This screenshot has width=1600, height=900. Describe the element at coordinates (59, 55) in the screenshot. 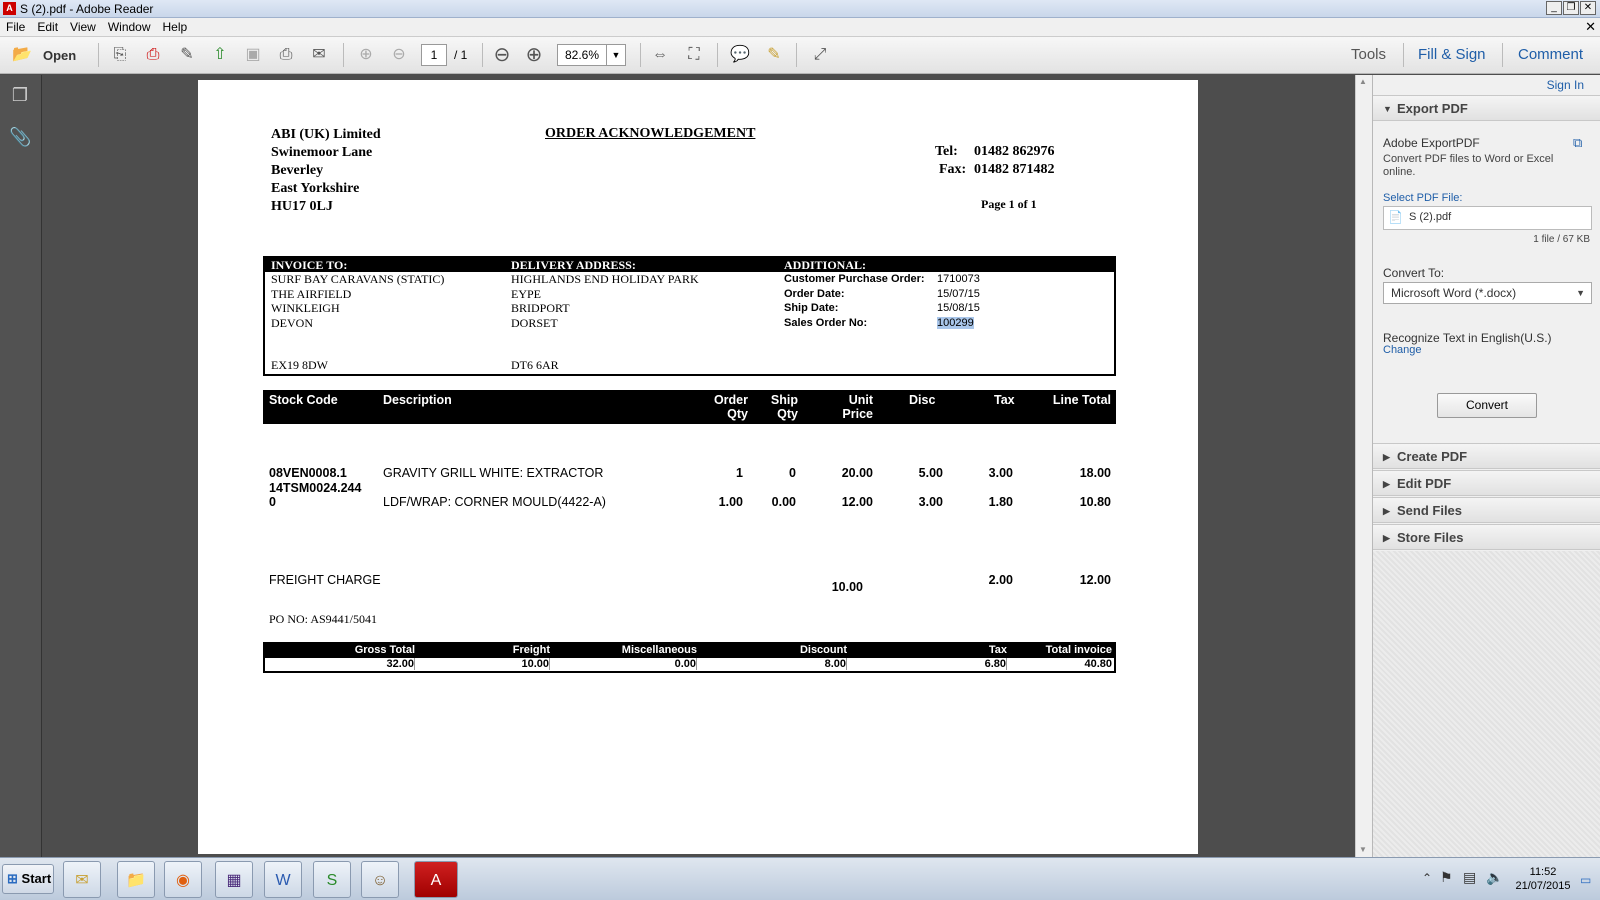

I see `open-button: Open` at that location.